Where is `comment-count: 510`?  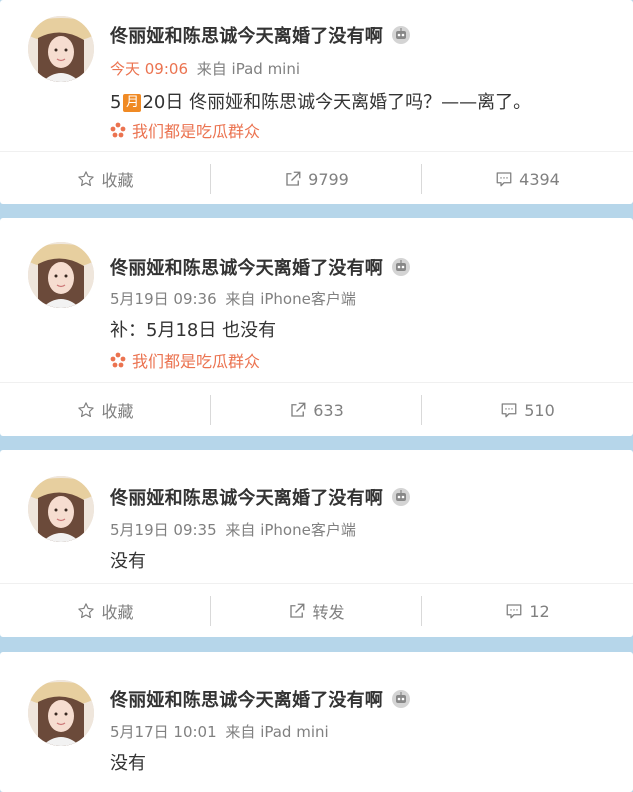 comment-count: 510 is located at coordinates (539, 410).